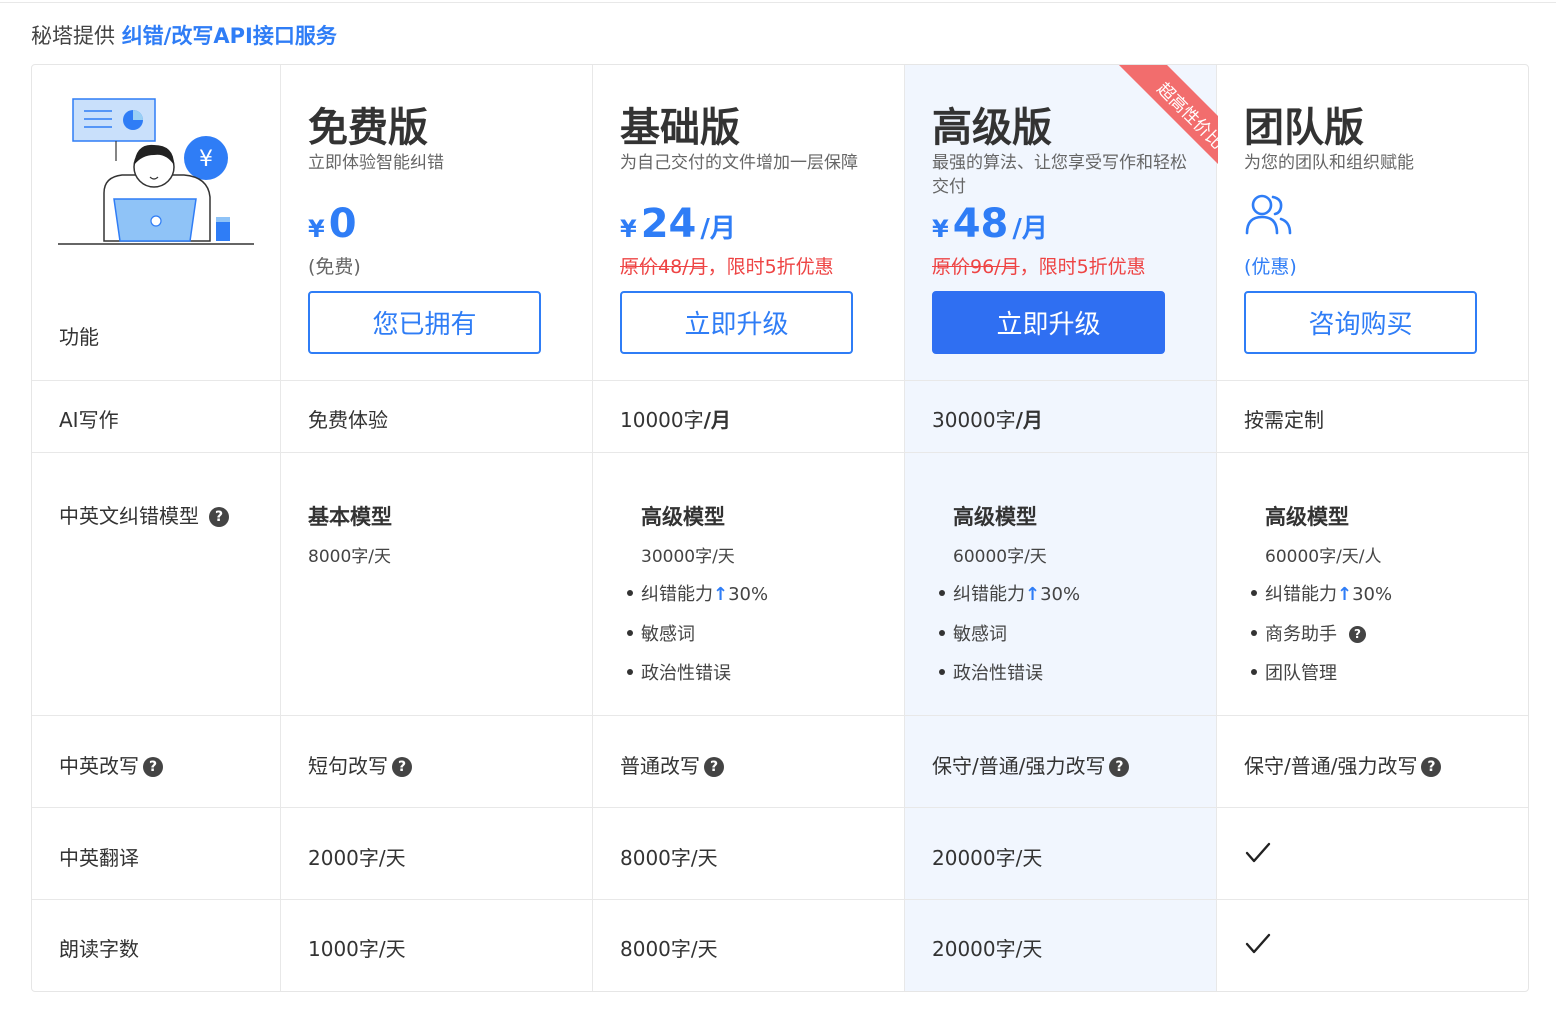 This screenshot has height=1016, width=1556. What do you see at coordinates (348, 766) in the screenshot?
I see `value-text: 短句改写` at bounding box center [348, 766].